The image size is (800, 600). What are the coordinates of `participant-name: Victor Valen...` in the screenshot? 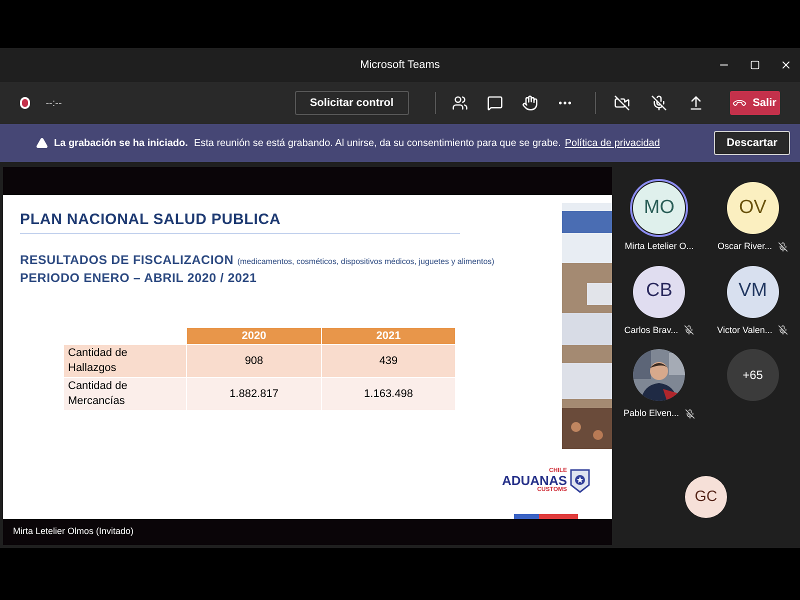 It's located at (744, 330).